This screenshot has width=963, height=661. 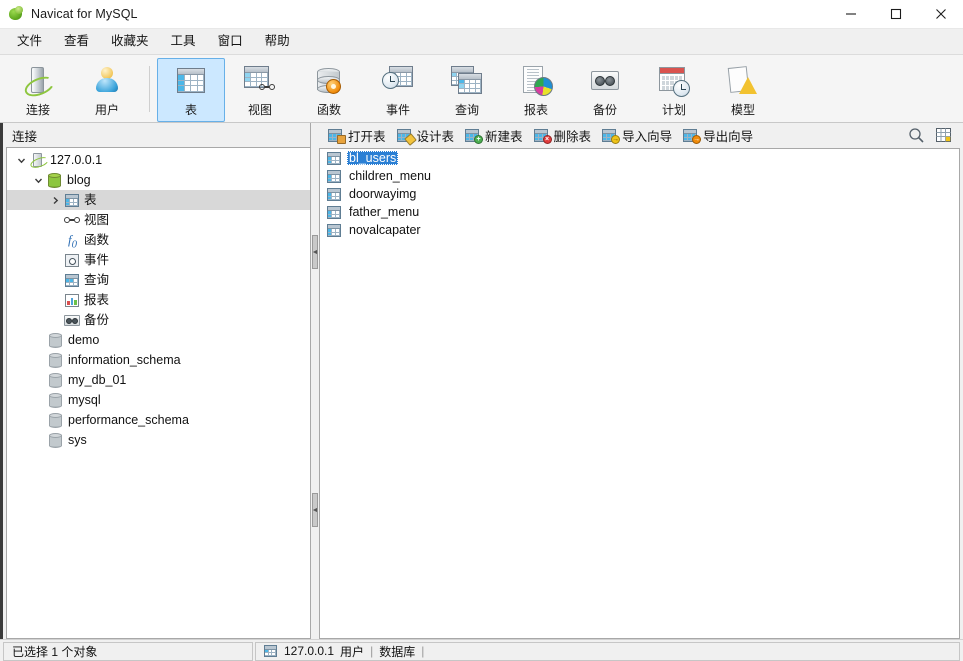 I want to click on tree-item-database-sys: sys, so click(x=158, y=440).